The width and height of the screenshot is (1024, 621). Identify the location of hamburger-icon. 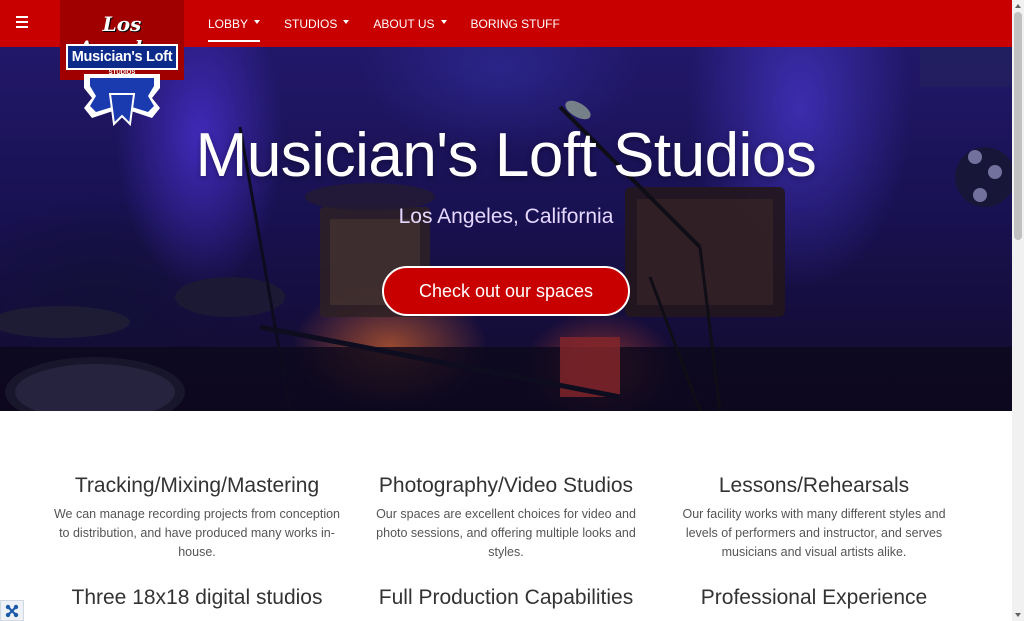
(22, 22).